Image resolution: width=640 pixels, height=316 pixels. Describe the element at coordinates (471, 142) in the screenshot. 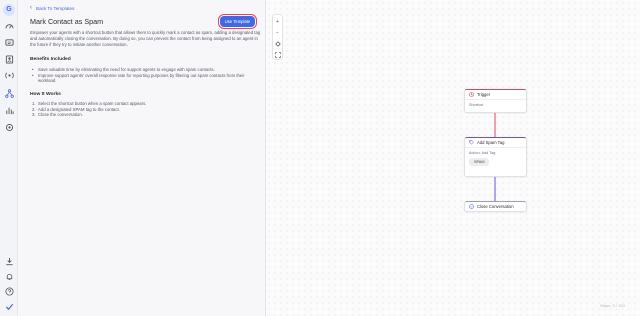

I see `tag-icon` at that location.